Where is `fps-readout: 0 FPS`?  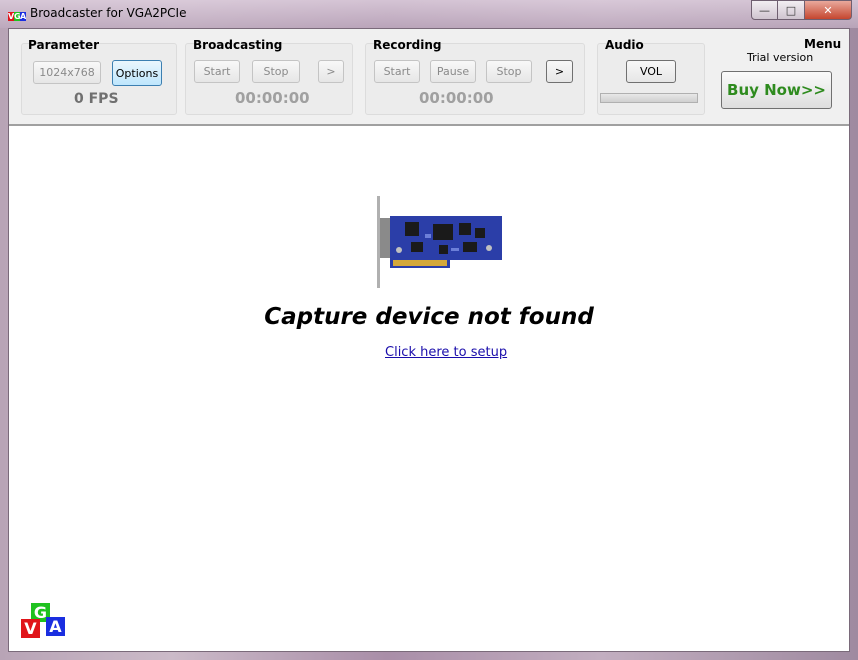 fps-readout: 0 FPS is located at coordinates (96, 99).